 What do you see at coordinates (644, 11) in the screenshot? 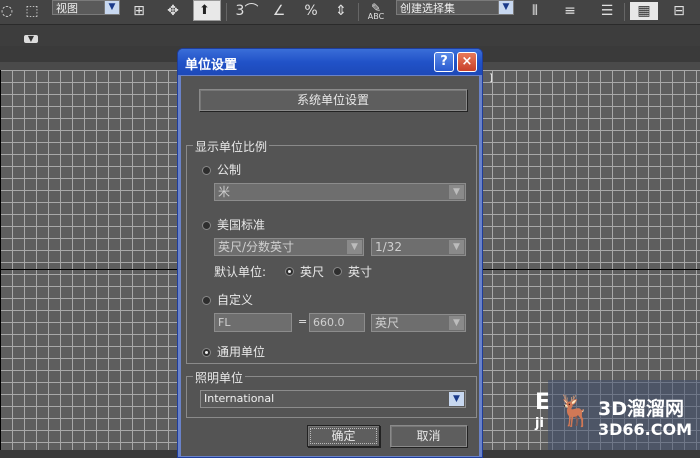
I see `scene-explorer-icon: ▦` at bounding box center [644, 11].